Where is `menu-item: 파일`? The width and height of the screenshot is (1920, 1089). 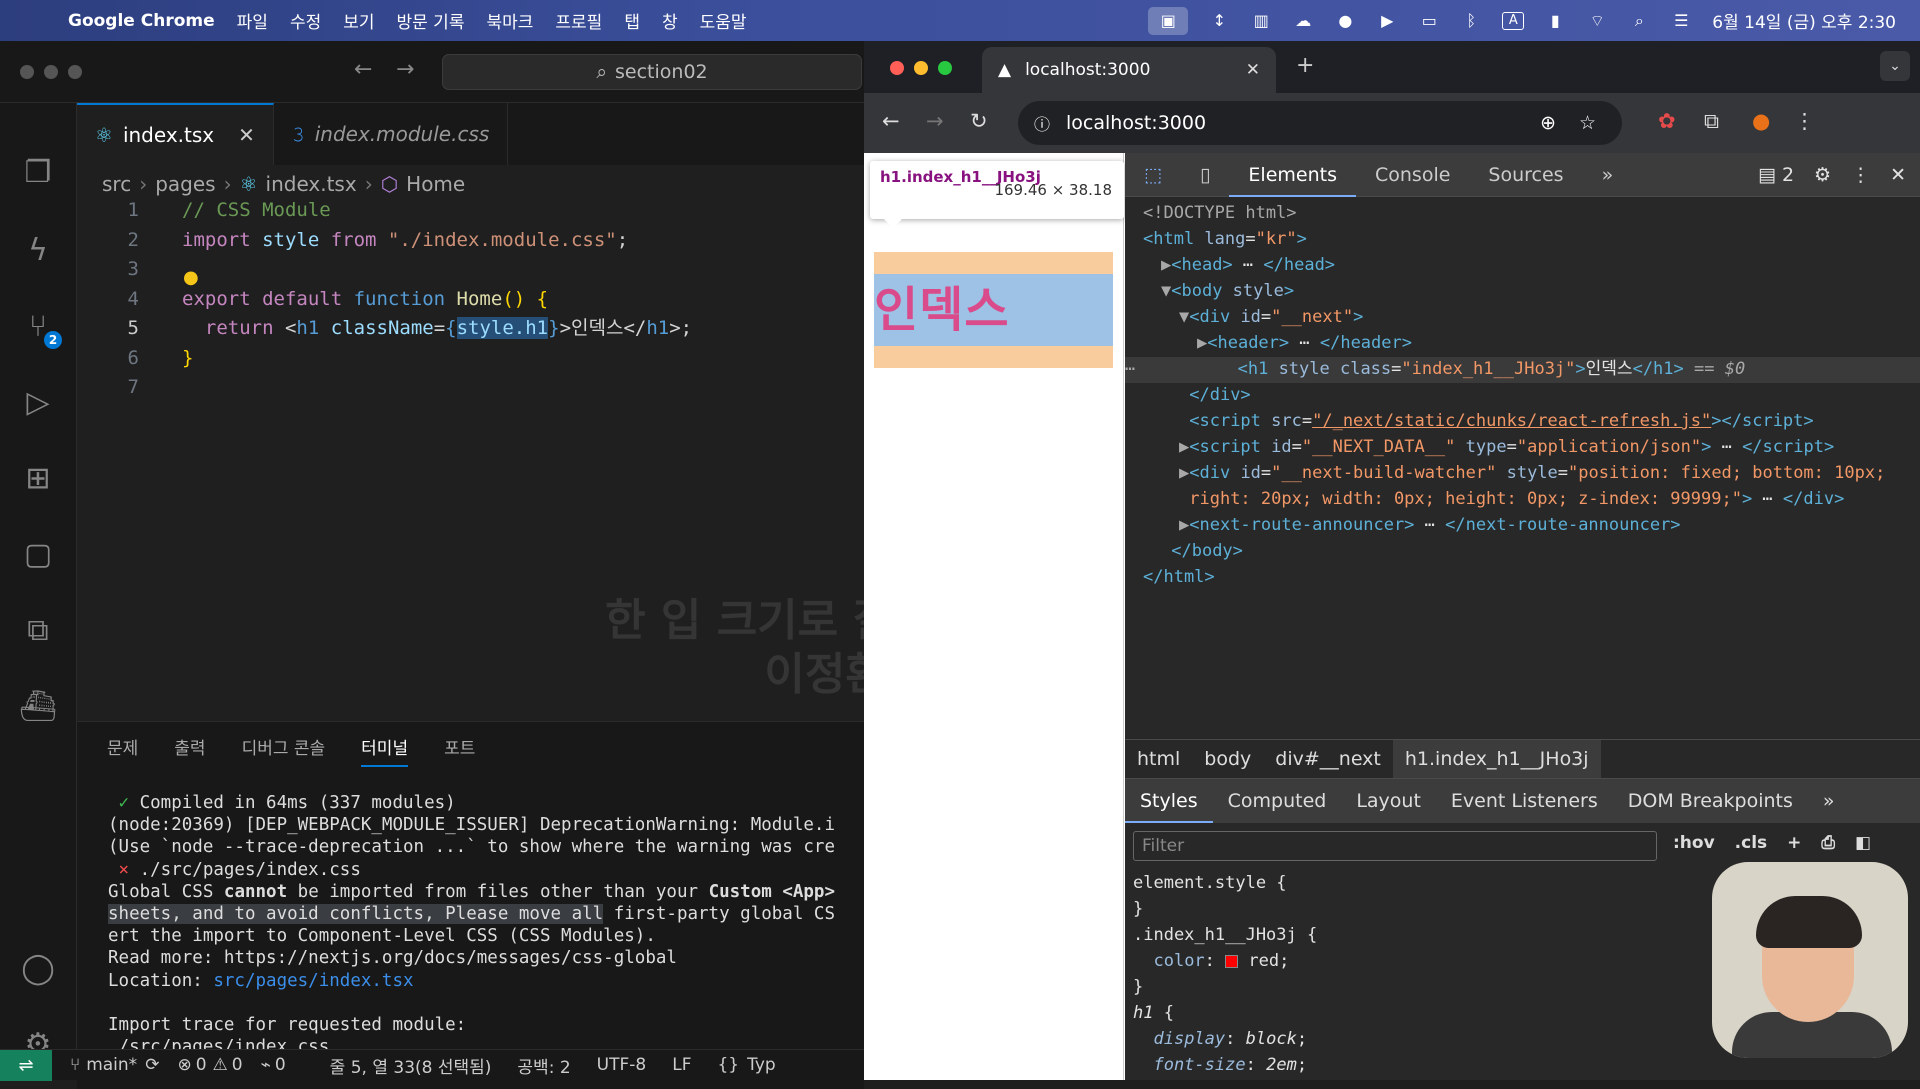 menu-item: 파일 is located at coordinates (252, 20).